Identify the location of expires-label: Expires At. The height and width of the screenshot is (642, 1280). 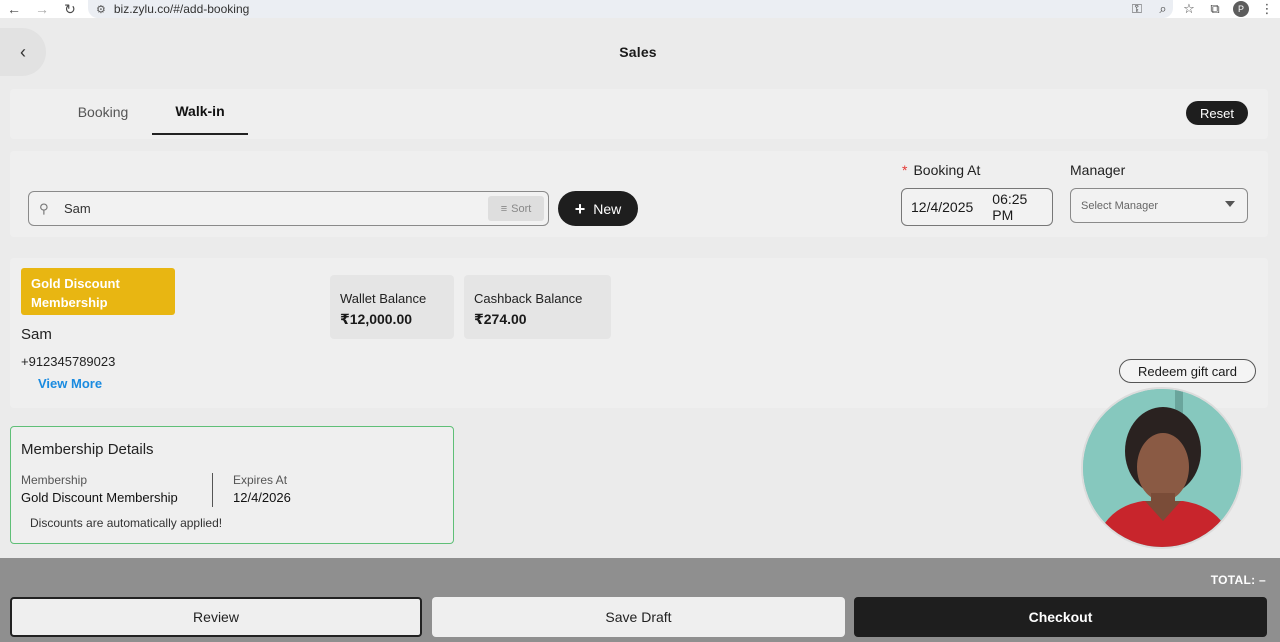
(260, 480).